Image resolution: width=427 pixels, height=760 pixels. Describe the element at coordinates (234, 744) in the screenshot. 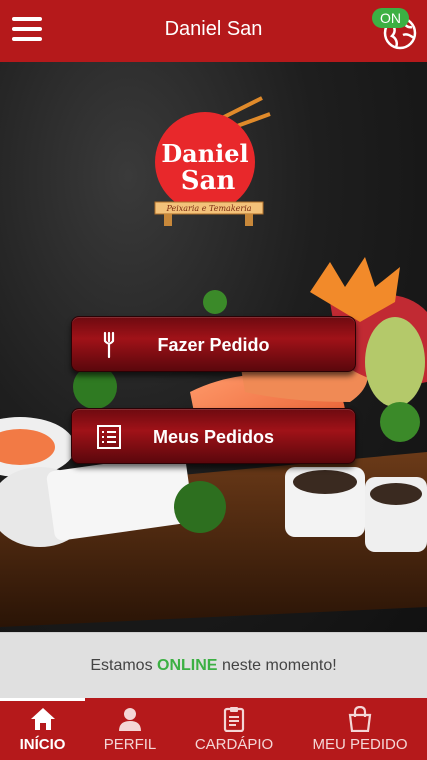

I see `nav-label-cardapio: CARDÁPIO` at that location.